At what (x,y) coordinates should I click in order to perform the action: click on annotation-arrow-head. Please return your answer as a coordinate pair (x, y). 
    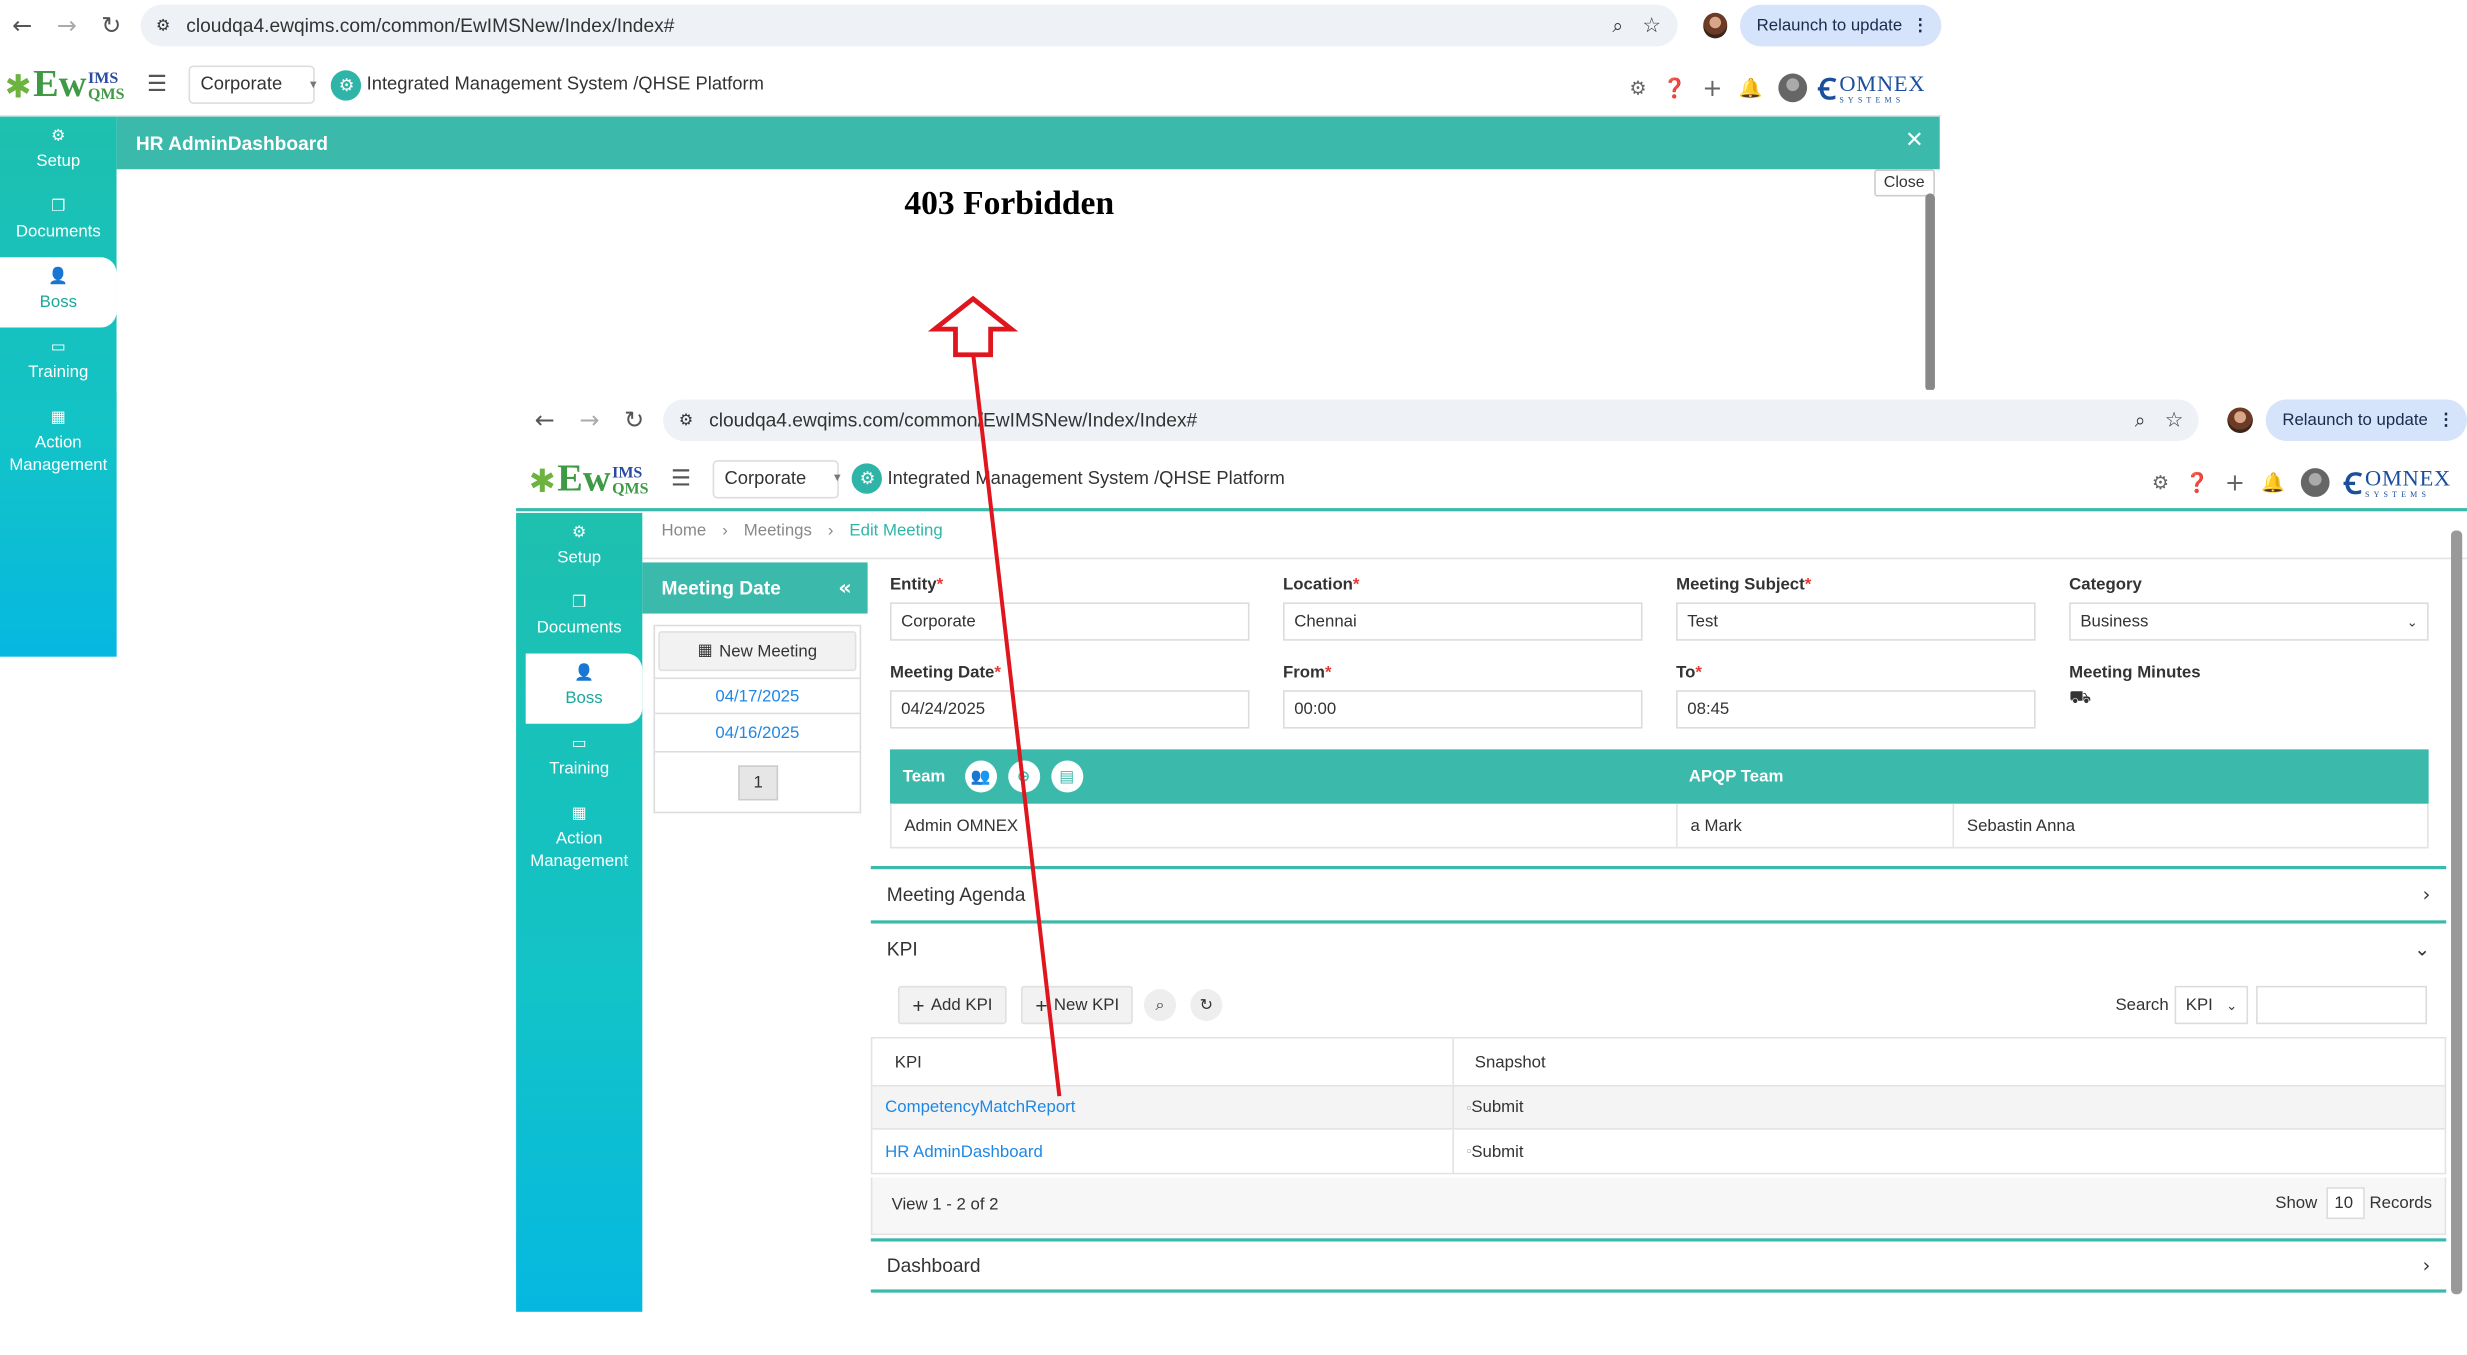
    Looking at the image, I should click on (973, 326).